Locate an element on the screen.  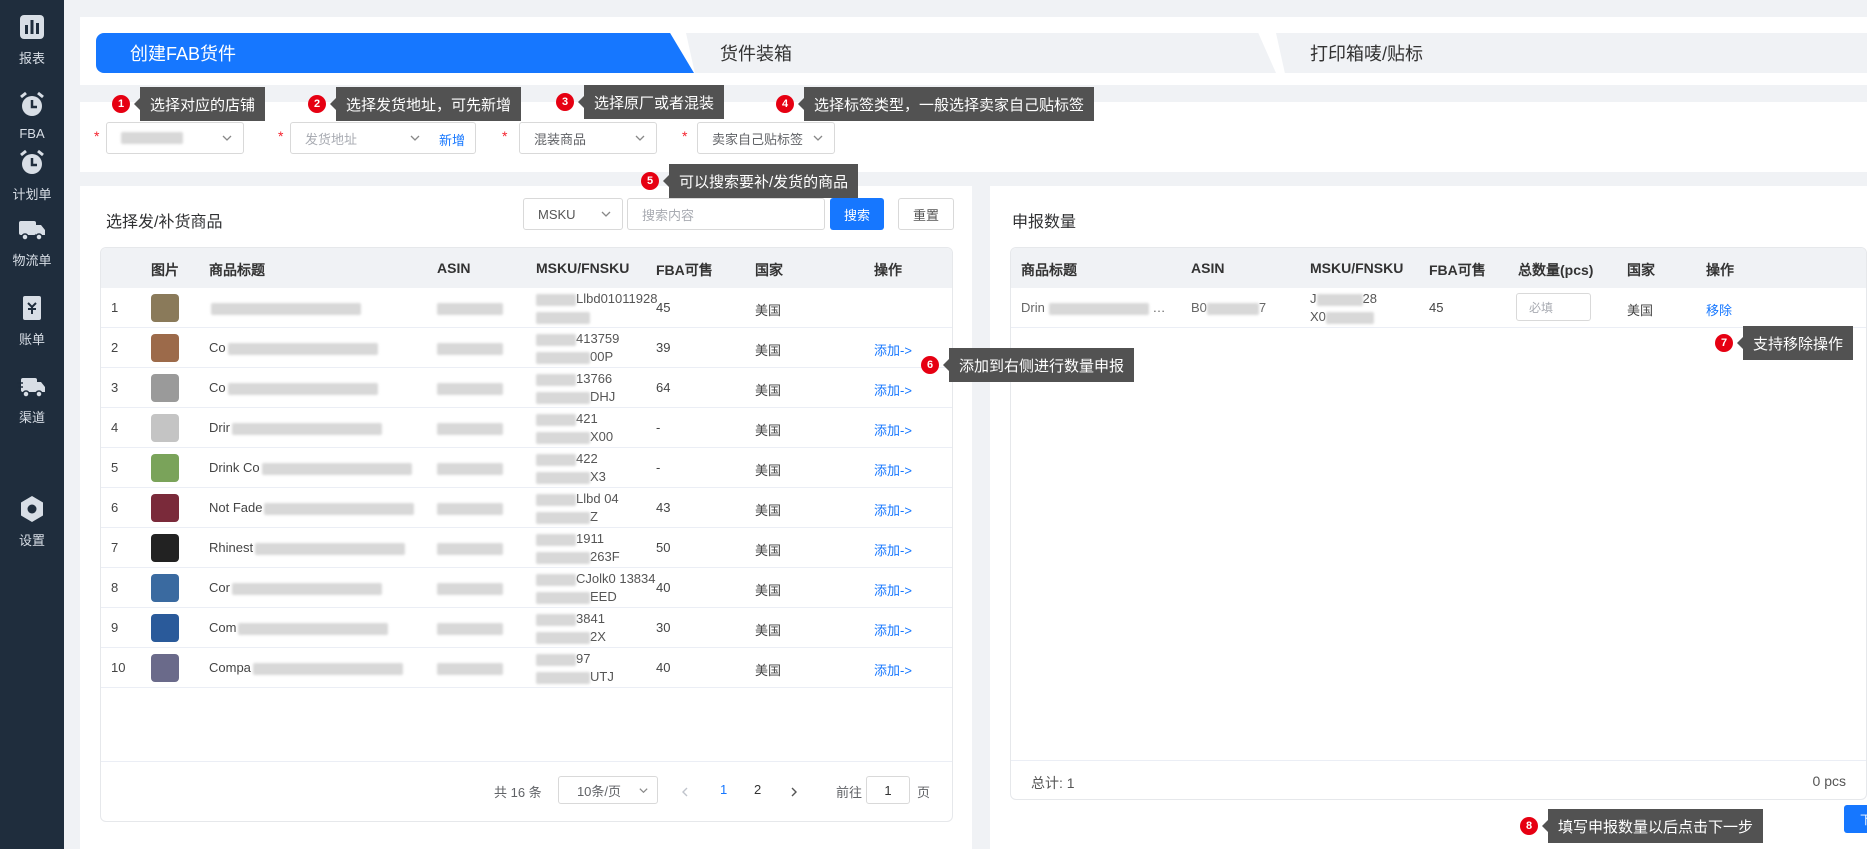
callout-4: 4 选择标签类型，一般选择卖家自己贴标签 is located at coordinates (935, 104).